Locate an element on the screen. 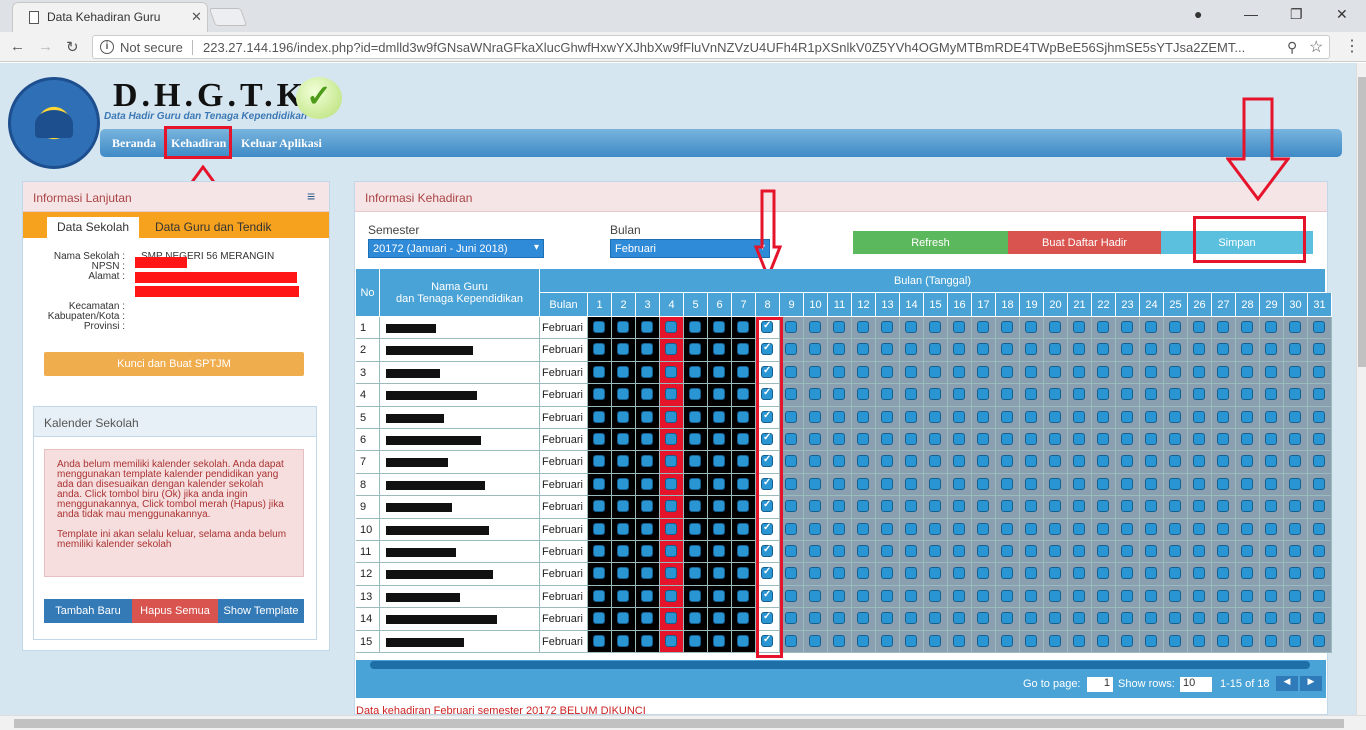 This screenshot has height=730, width=1366. grid-hscroll is located at coordinates (841, 665).